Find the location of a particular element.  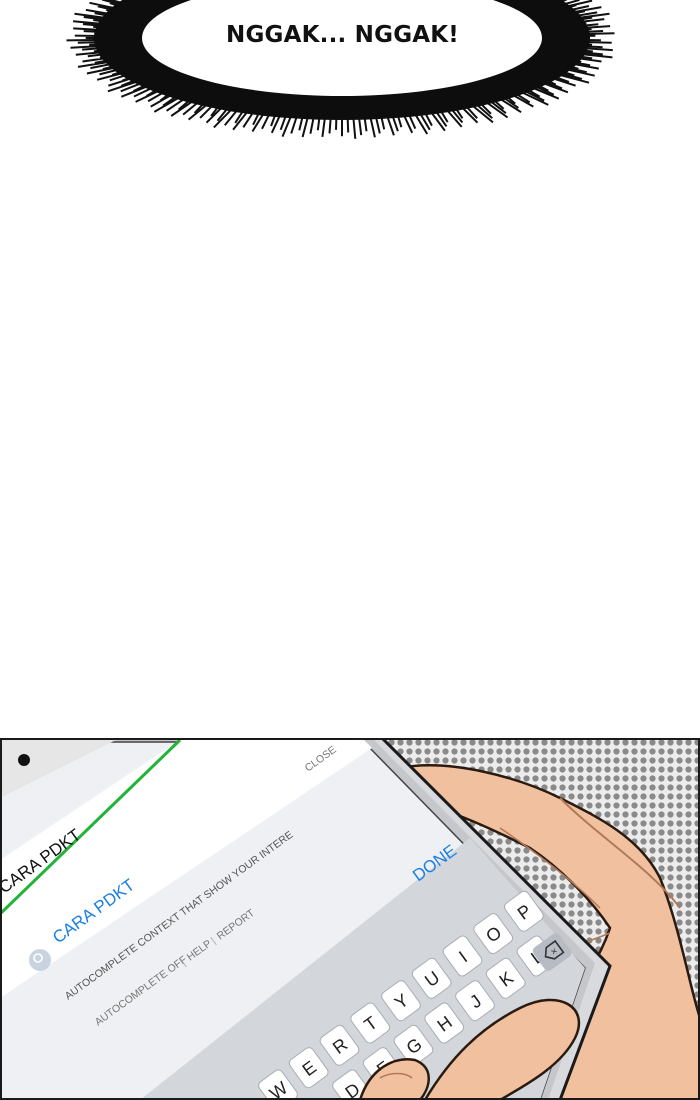

speech-text: NGGAK... NGGAK! is located at coordinates (342, 35).